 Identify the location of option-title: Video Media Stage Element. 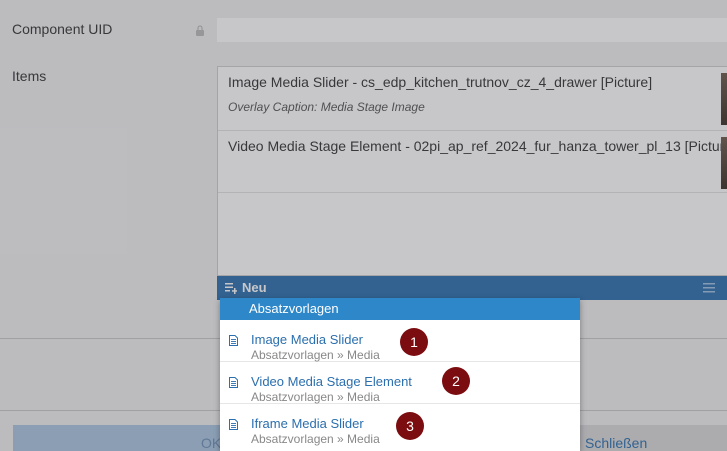
(331, 381).